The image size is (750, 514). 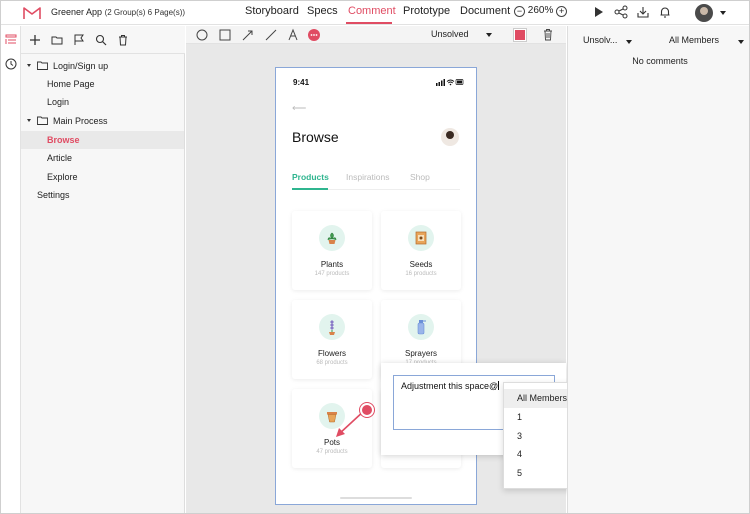 I want to click on category-card-flowers: Flowers 68 products, so click(x=332, y=339).